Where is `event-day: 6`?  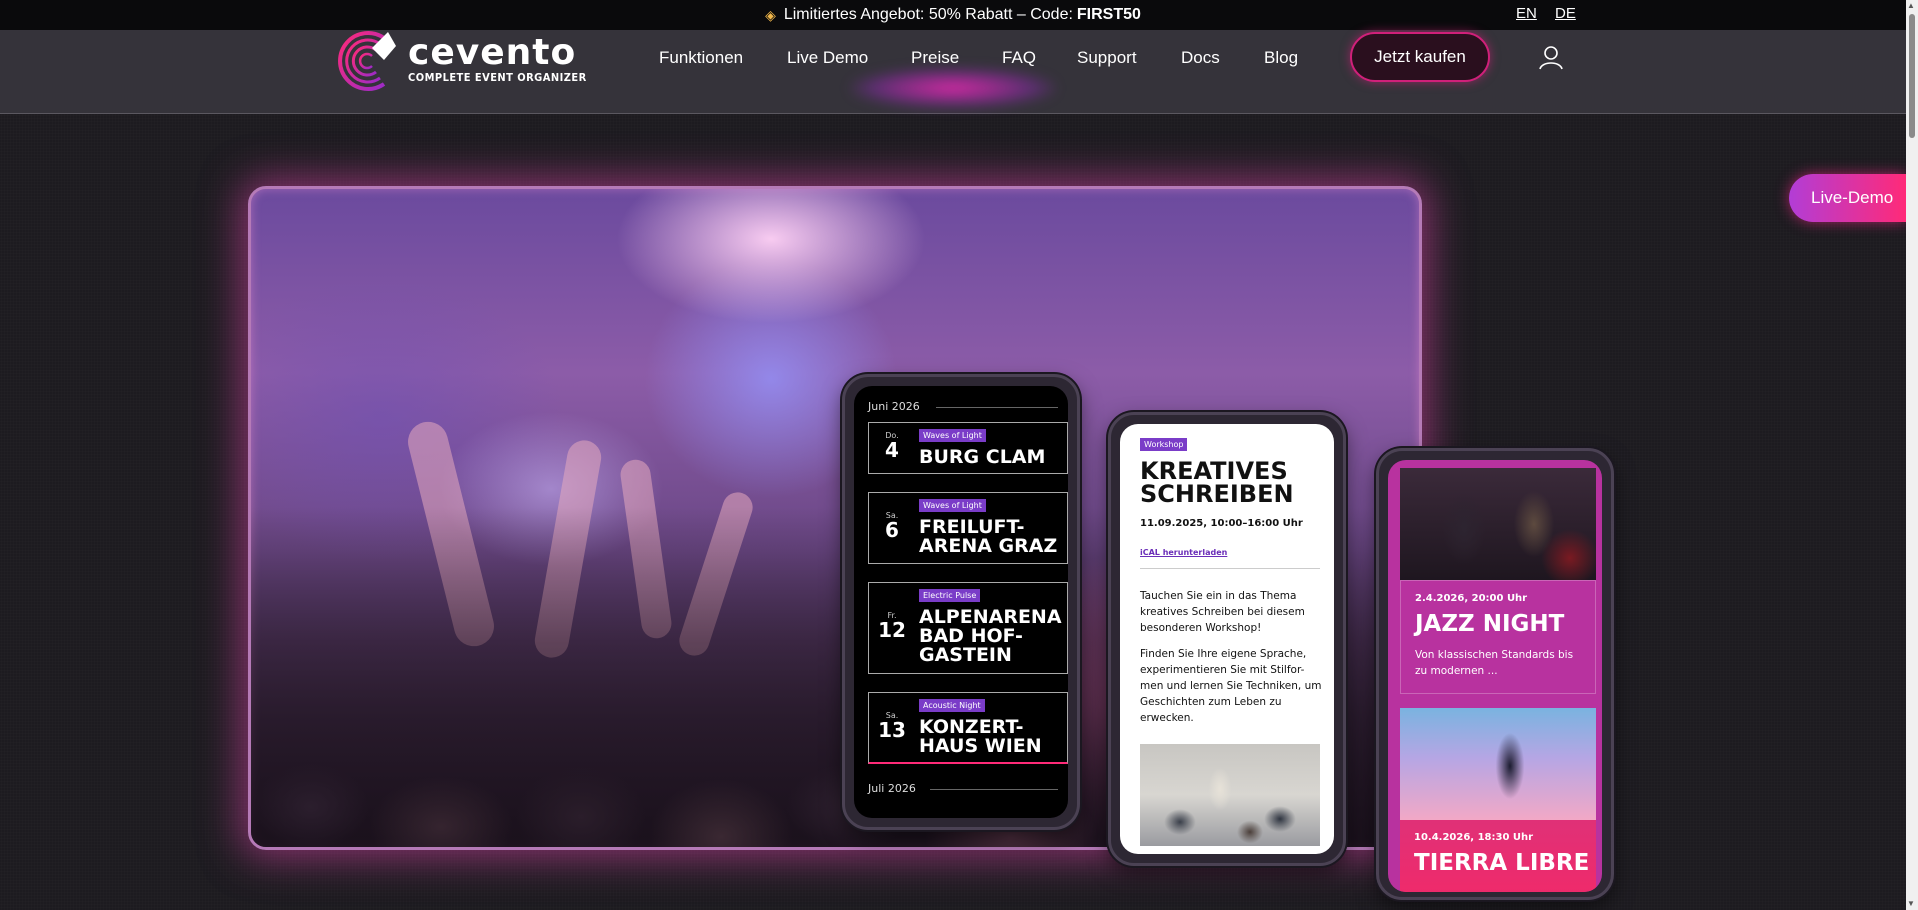 event-day: 6 is located at coordinates (892, 530).